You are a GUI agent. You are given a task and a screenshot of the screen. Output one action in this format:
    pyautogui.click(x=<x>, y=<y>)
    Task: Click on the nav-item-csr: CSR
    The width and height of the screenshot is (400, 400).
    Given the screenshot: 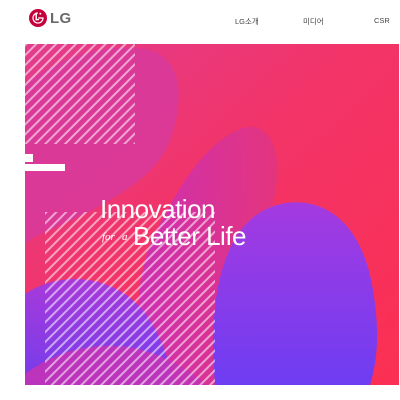 What is the action you would take?
    pyautogui.click(x=382, y=20)
    